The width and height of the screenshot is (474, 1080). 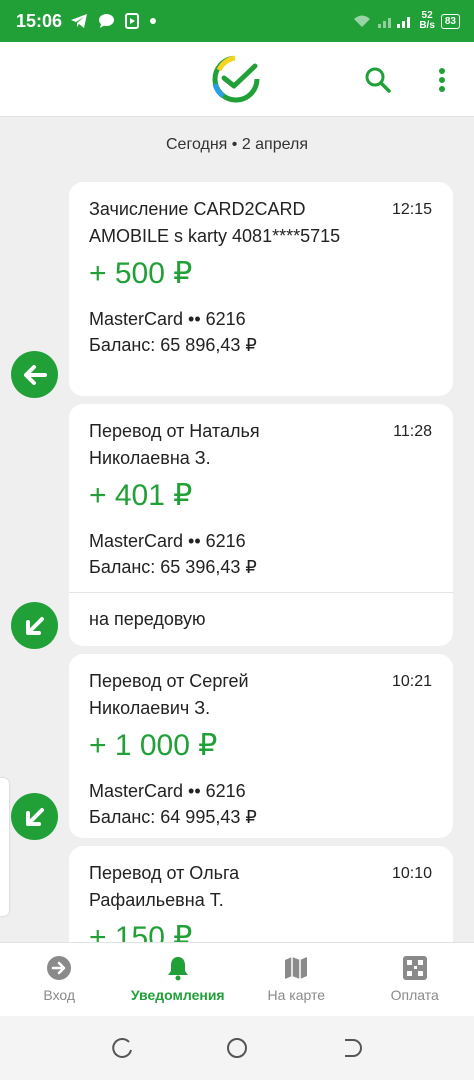 I want to click on media-icon, so click(x=132, y=21).